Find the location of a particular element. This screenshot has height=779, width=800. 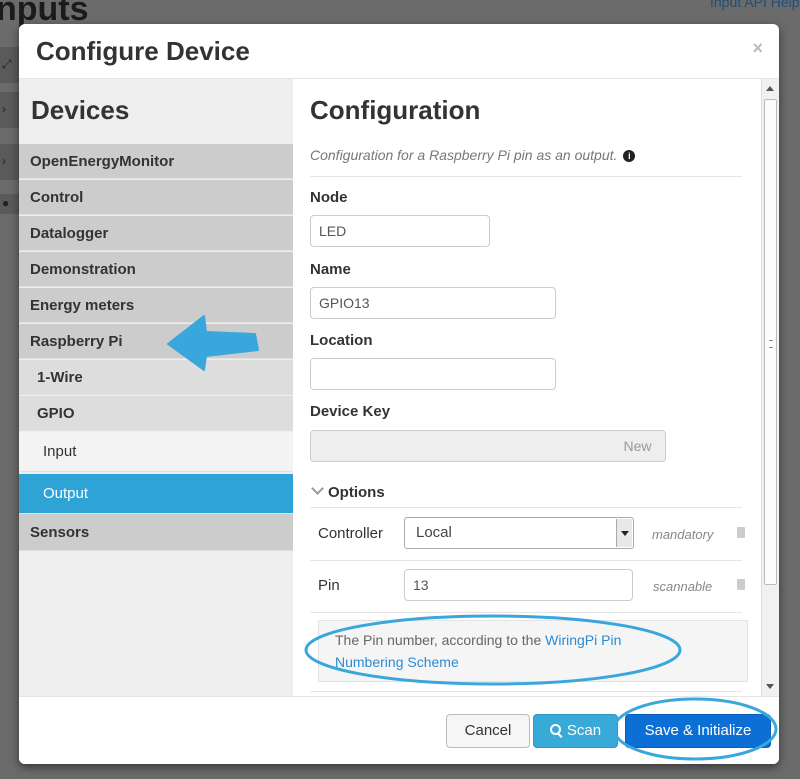

background-row: ● is located at coordinates (10, 204).